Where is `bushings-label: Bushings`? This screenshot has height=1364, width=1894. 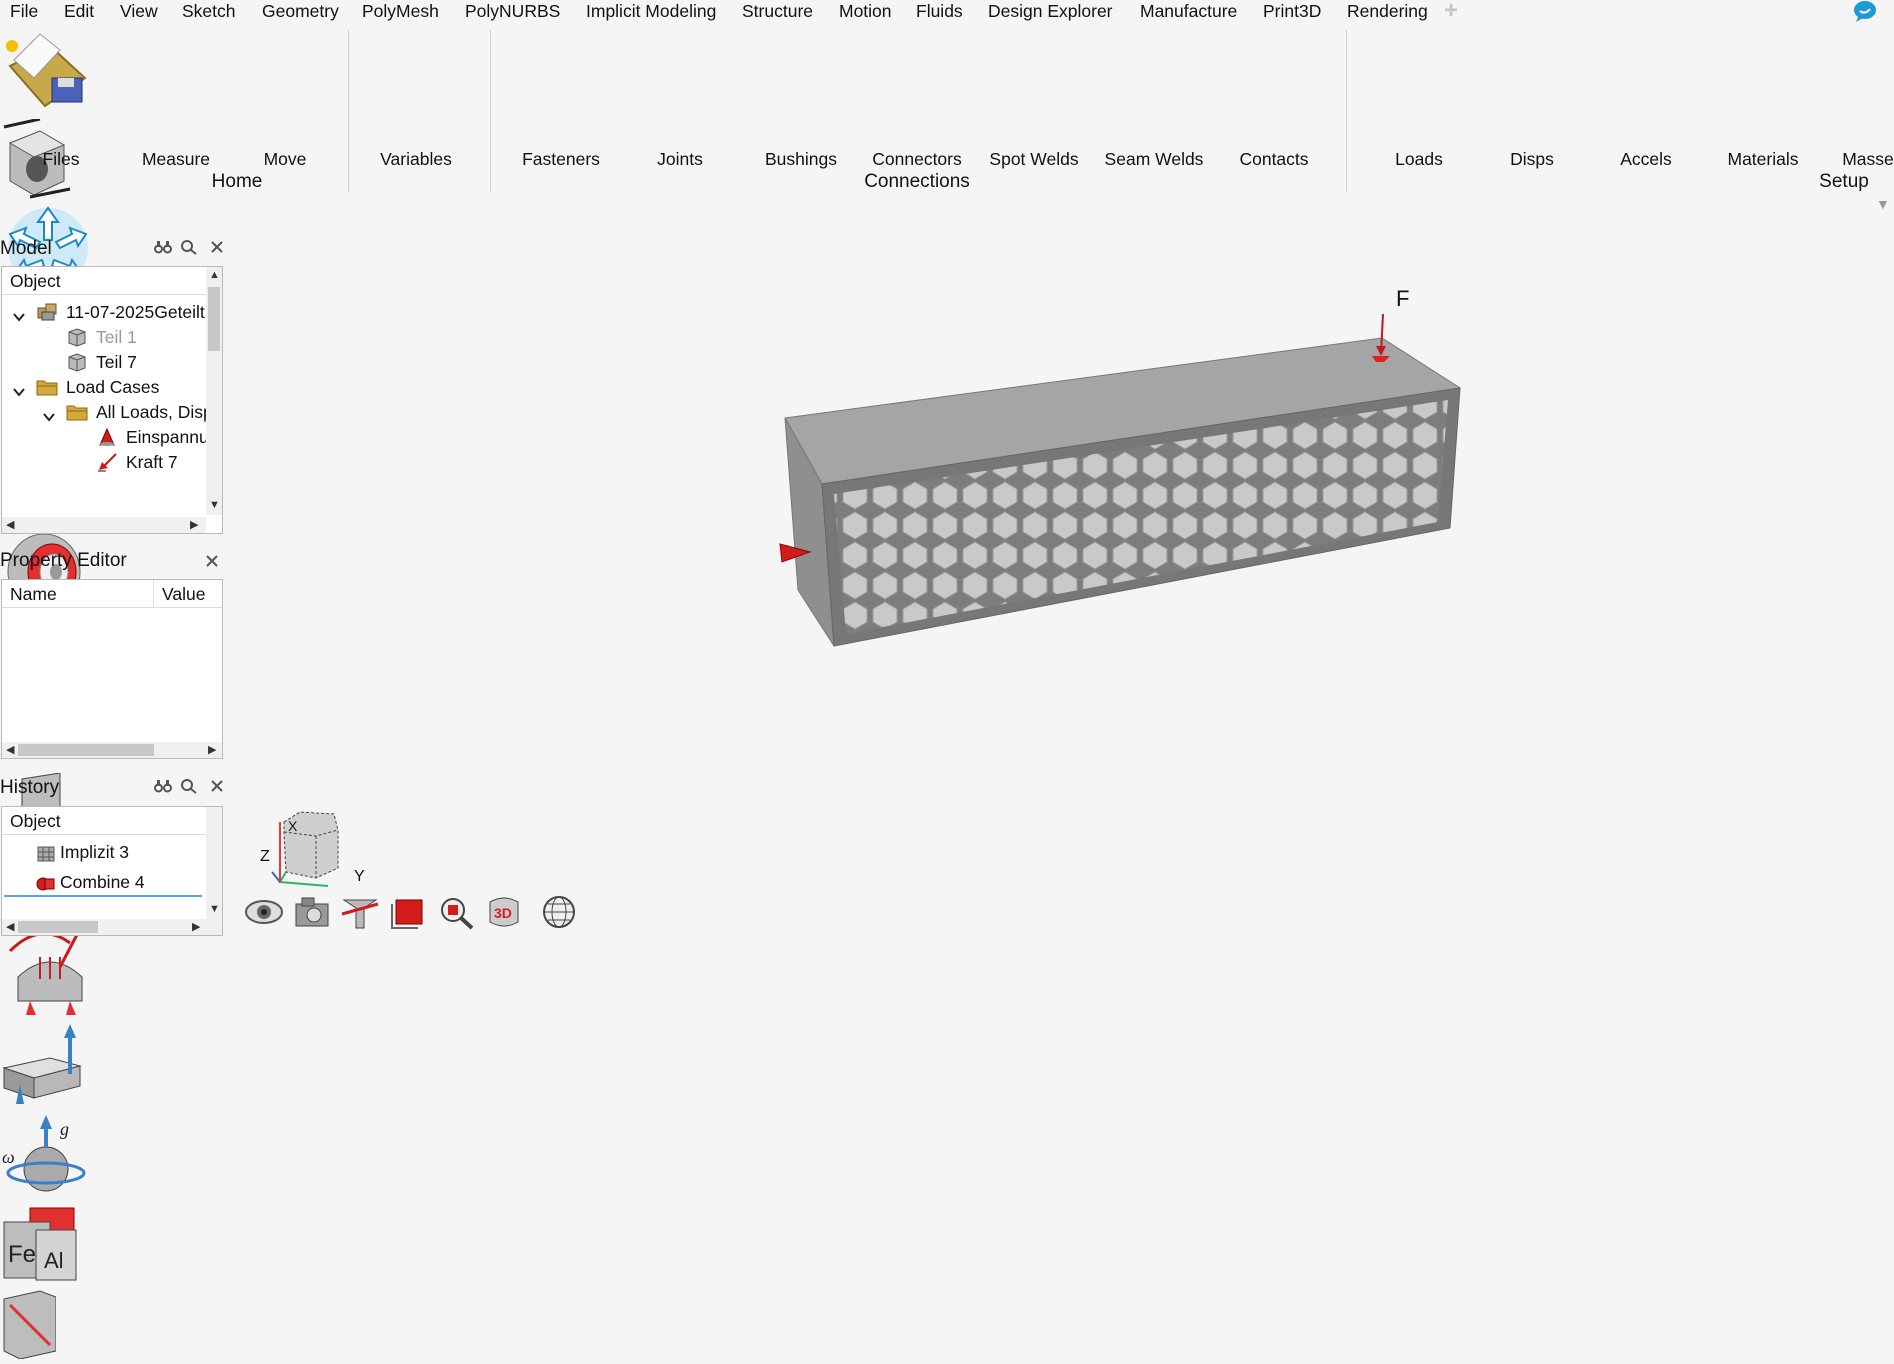
bushings-label: Bushings is located at coordinates (801, 159).